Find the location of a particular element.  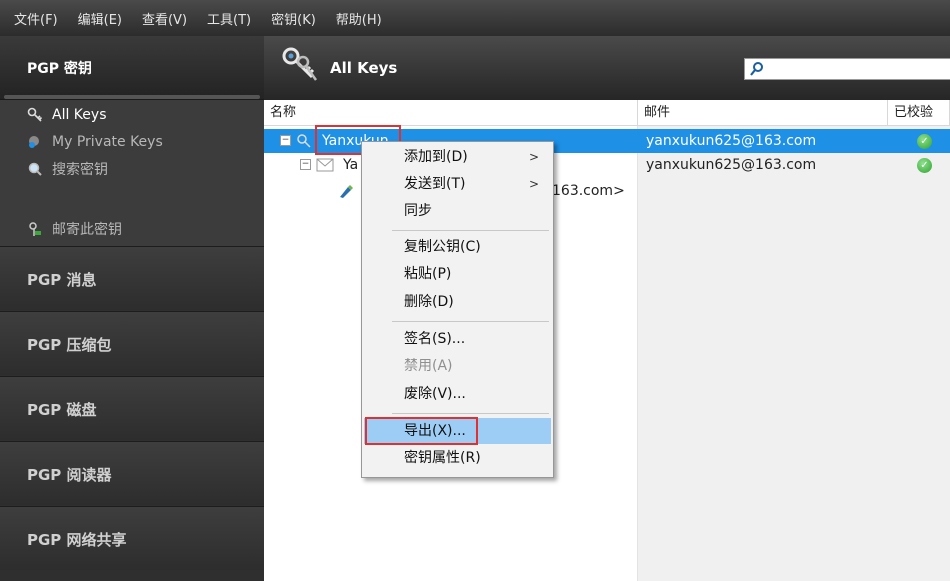

sidebar-item-label: All Keys is located at coordinates (79, 115).